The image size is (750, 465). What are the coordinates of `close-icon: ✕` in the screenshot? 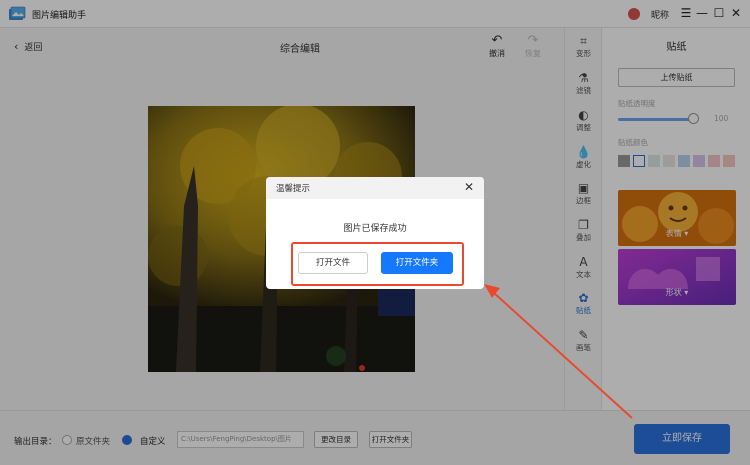 It's located at (469, 187).